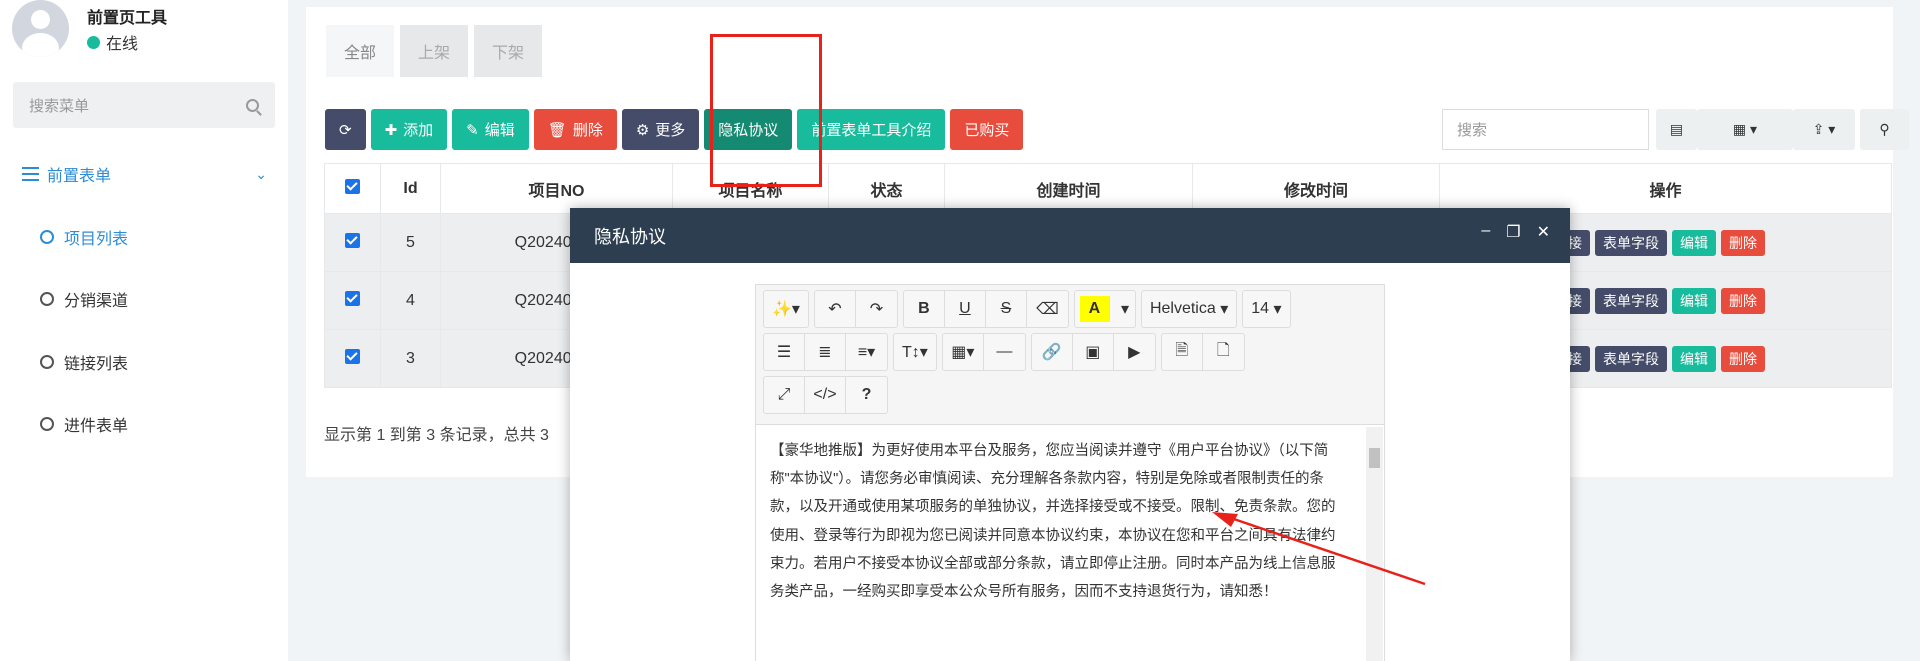 The height and width of the screenshot is (661, 1920). Describe the element at coordinates (1182, 352) in the screenshot. I see `file-image-icon: 🗎` at that location.